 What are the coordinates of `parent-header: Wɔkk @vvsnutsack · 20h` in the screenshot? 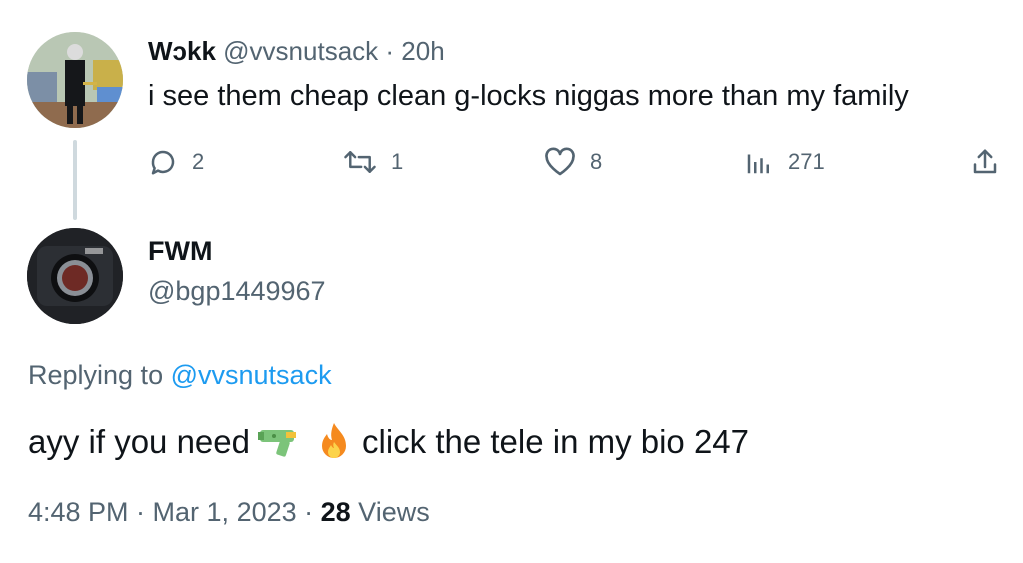 It's located at (296, 51).